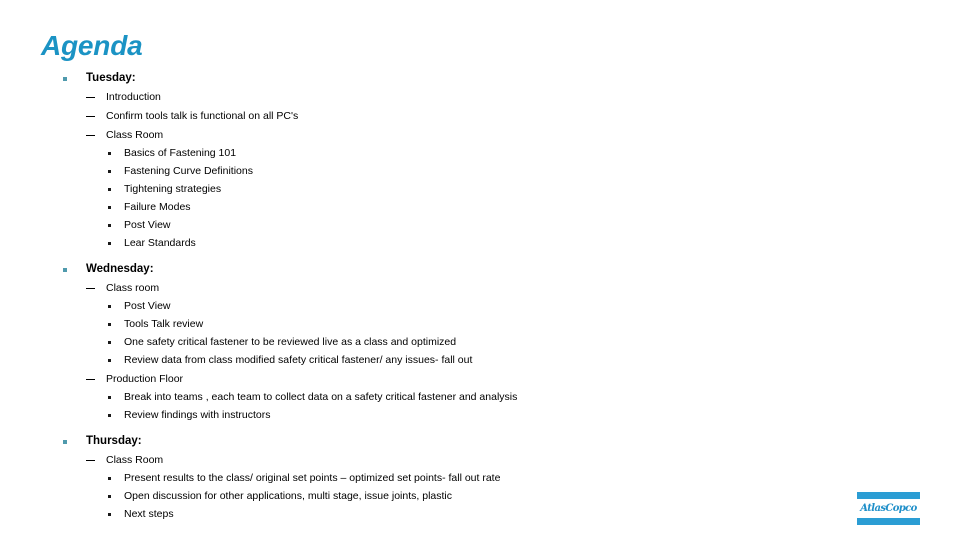  Describe the element at coordinates (164, 324) in the screenshot. I see `agenda-subtopic-label: Tools Talk review` at that location.